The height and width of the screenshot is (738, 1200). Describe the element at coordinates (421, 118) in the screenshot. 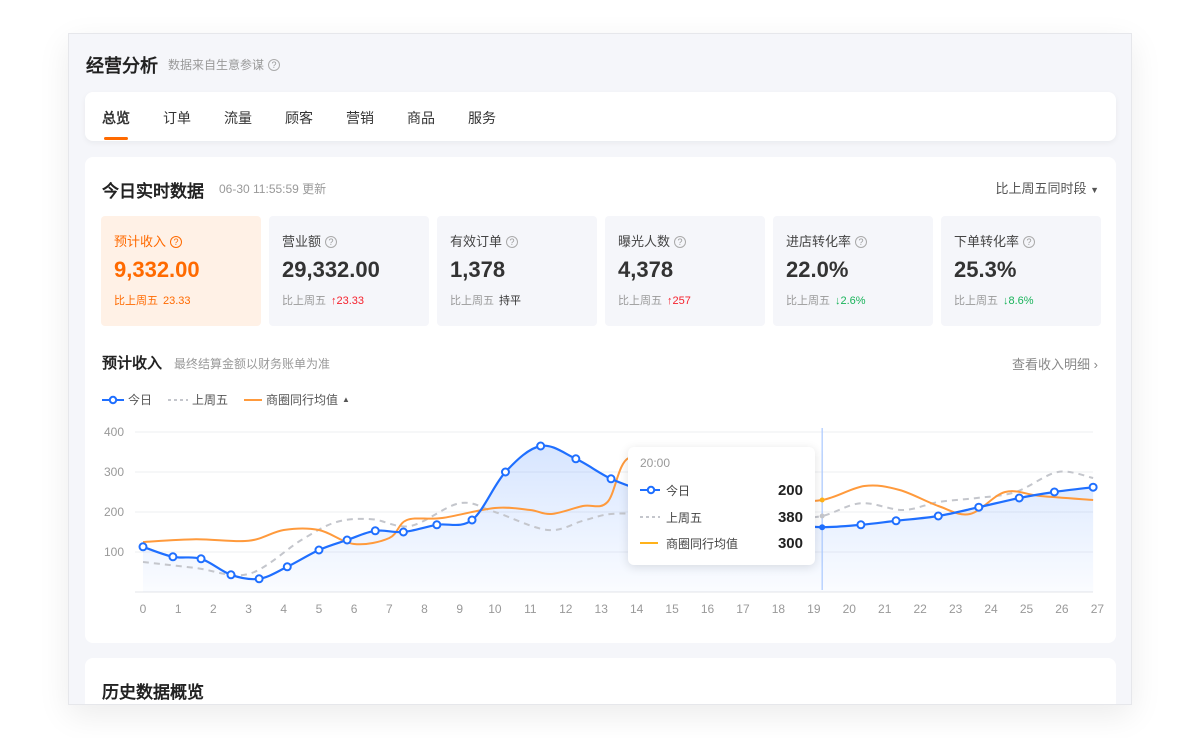

I see `tab-products: 商品` at that location.